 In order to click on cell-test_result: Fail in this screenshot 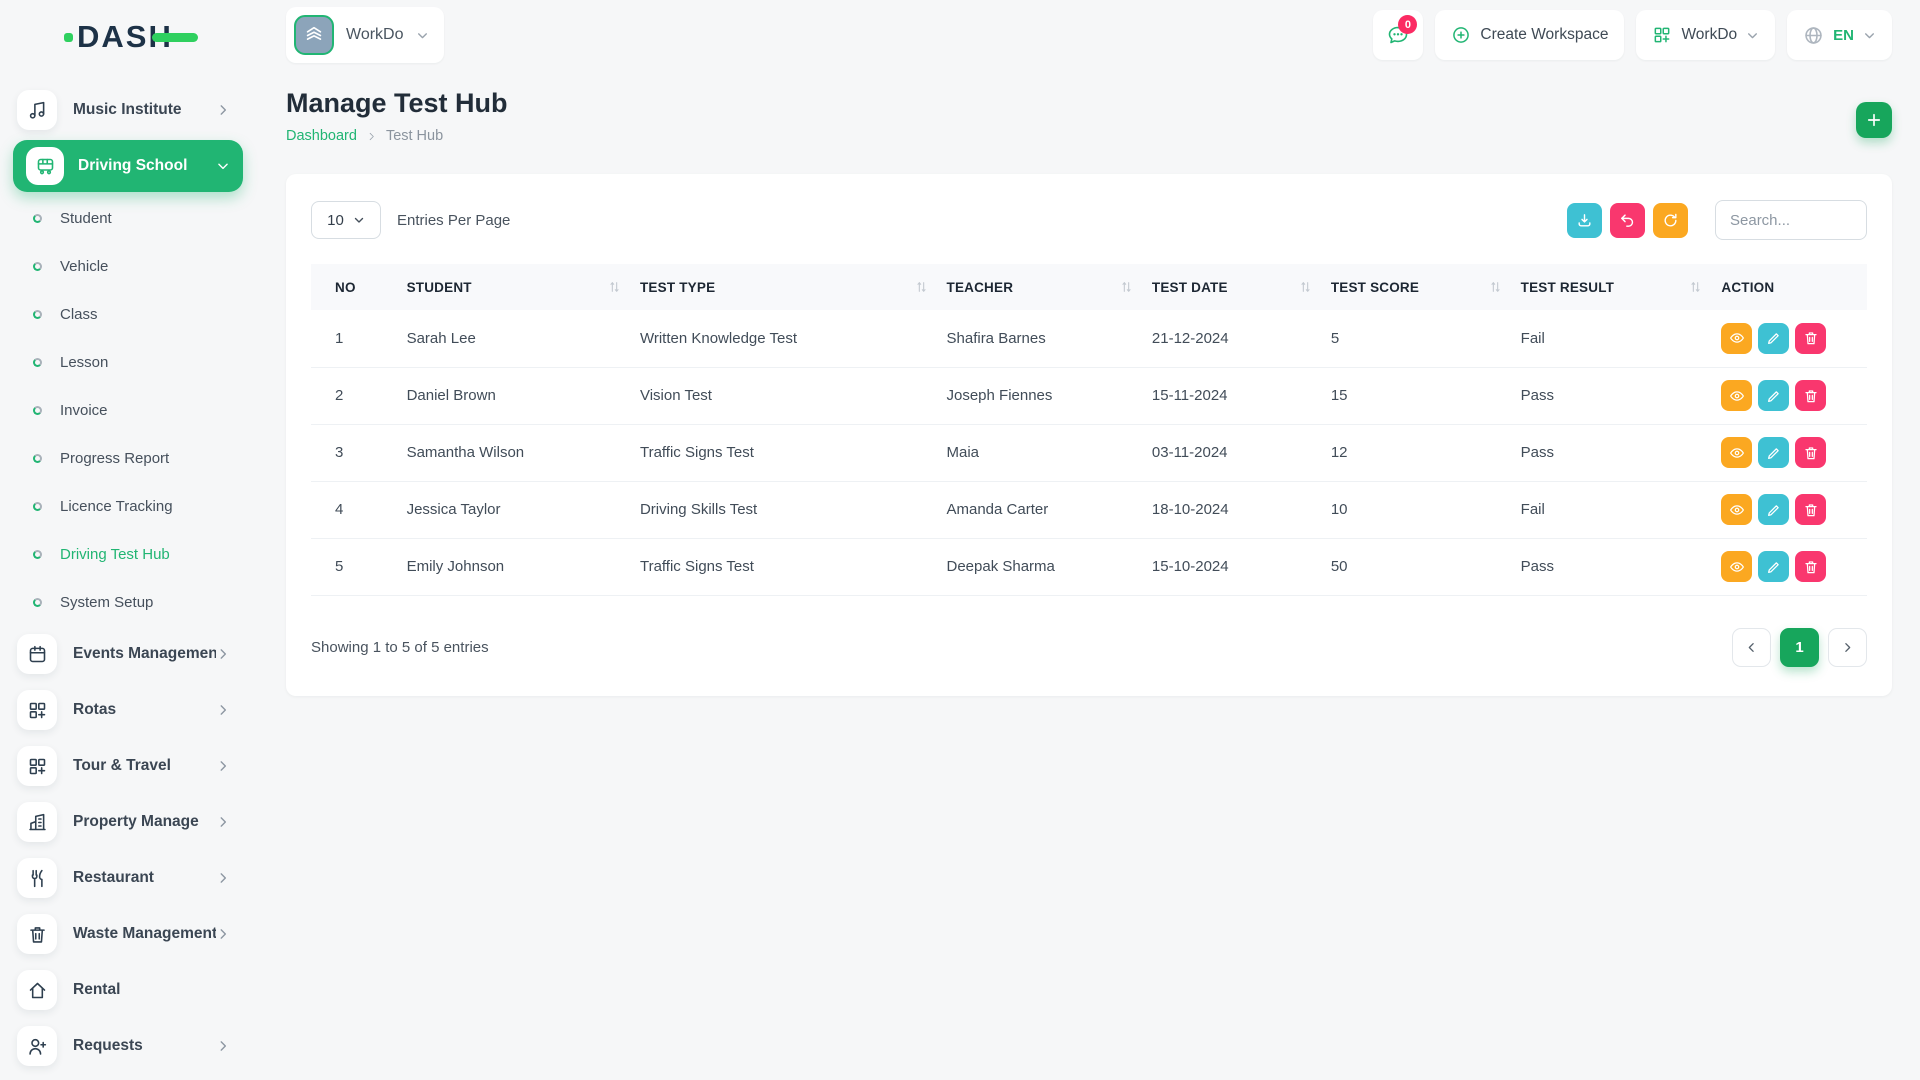, I will do `click(1611, 339)`.